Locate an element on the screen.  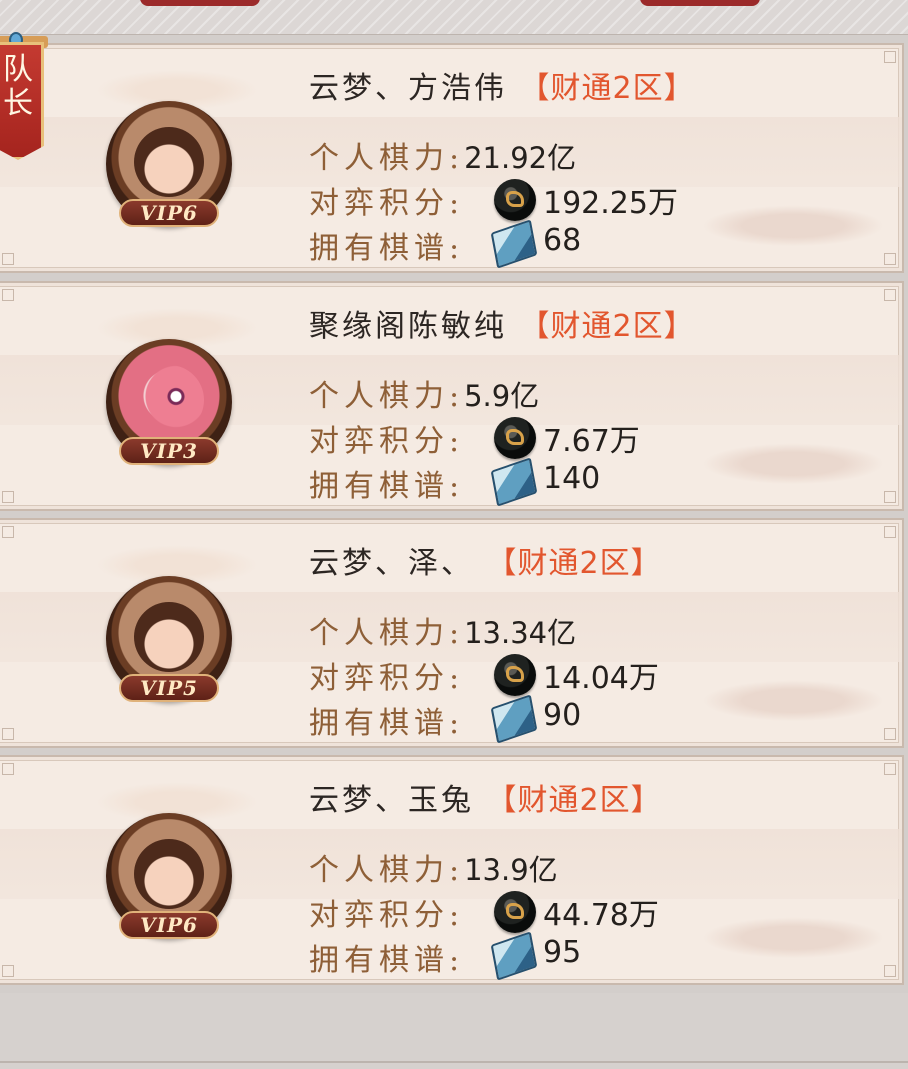
member-name-text: 云梦、玉兔 is located at coordinates (391, 800).